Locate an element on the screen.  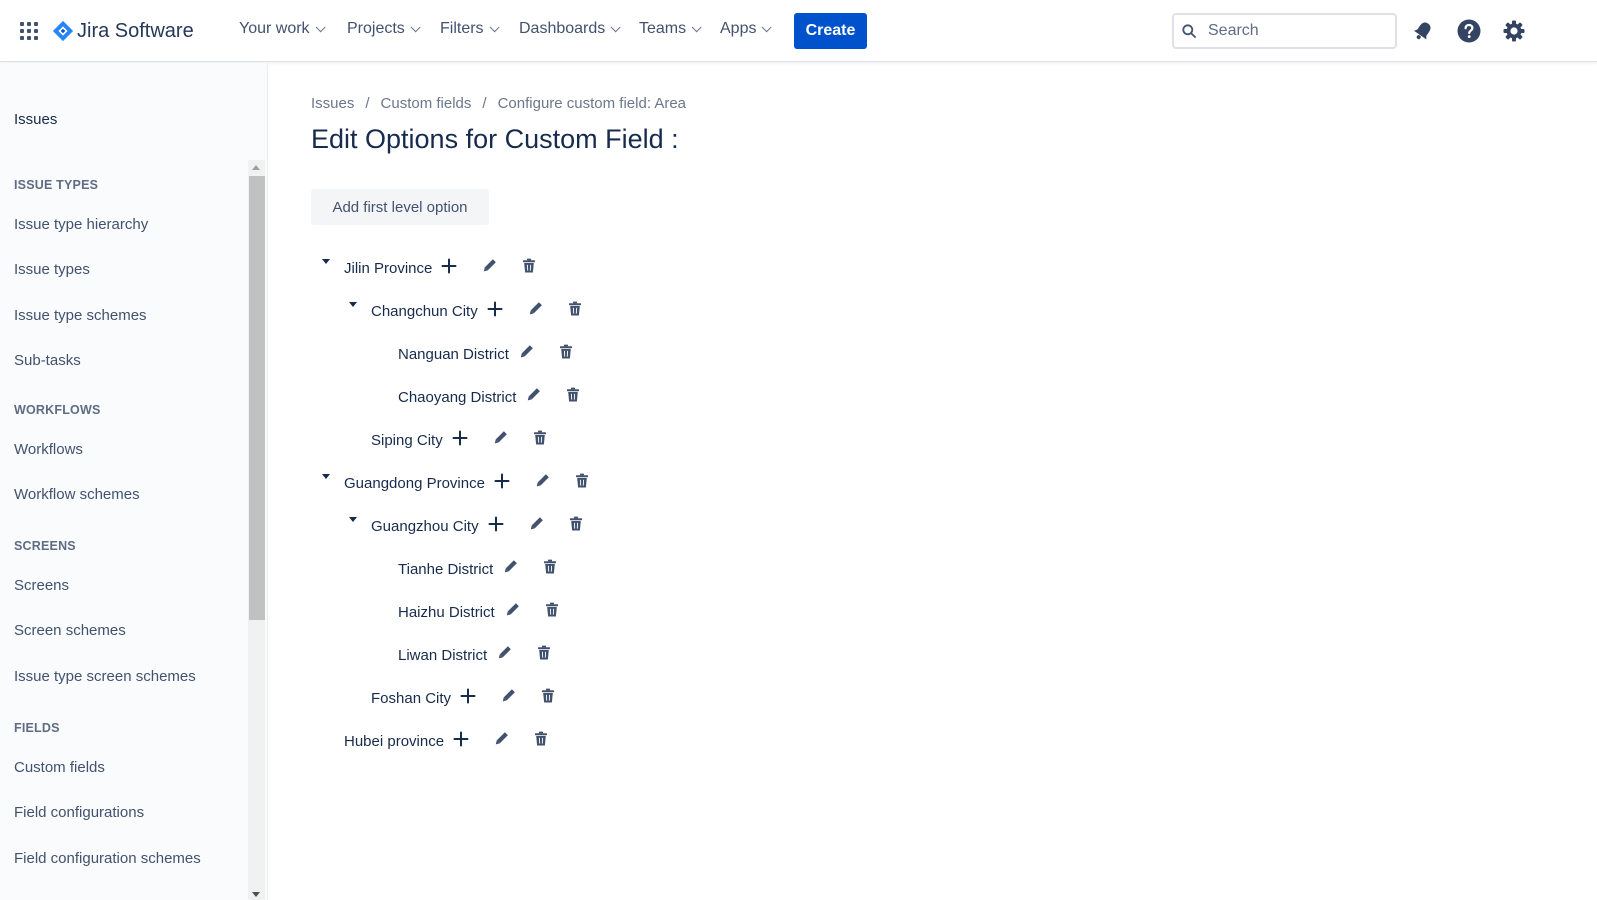
search-icon is located at coordinates (1189, 31).